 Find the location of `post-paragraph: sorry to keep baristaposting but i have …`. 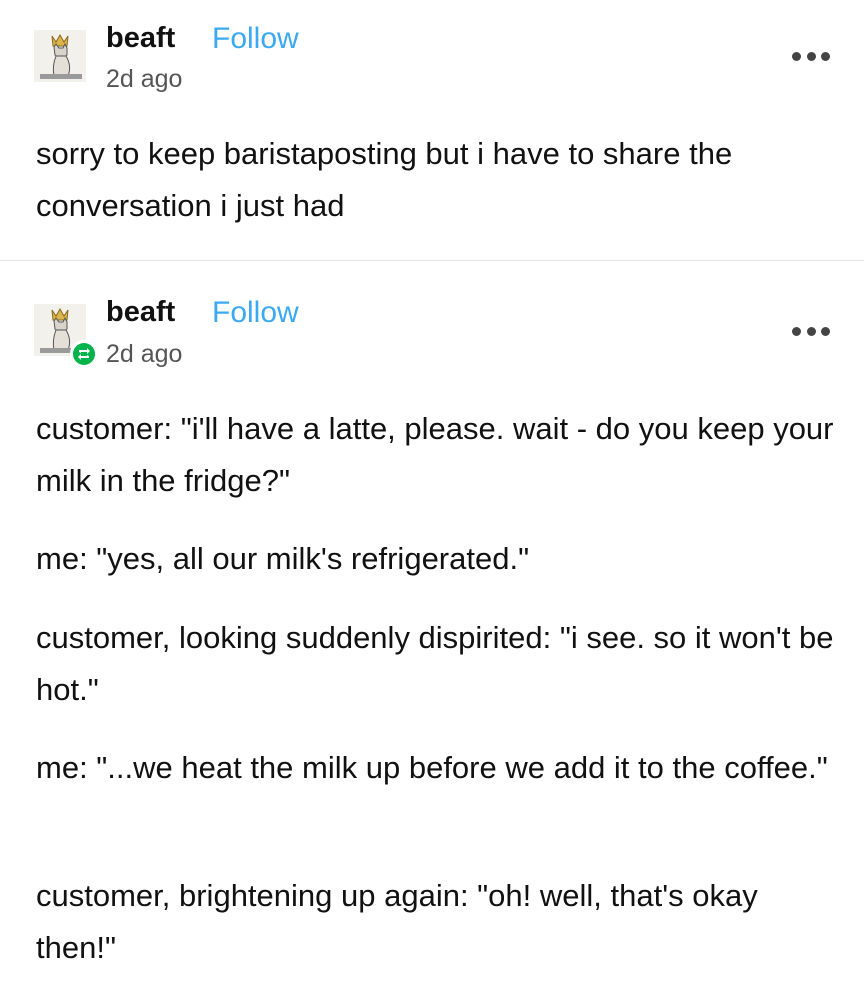

post-paragraph: sorry to keep baristaposting but i have … is located at coordinates (384, 179).